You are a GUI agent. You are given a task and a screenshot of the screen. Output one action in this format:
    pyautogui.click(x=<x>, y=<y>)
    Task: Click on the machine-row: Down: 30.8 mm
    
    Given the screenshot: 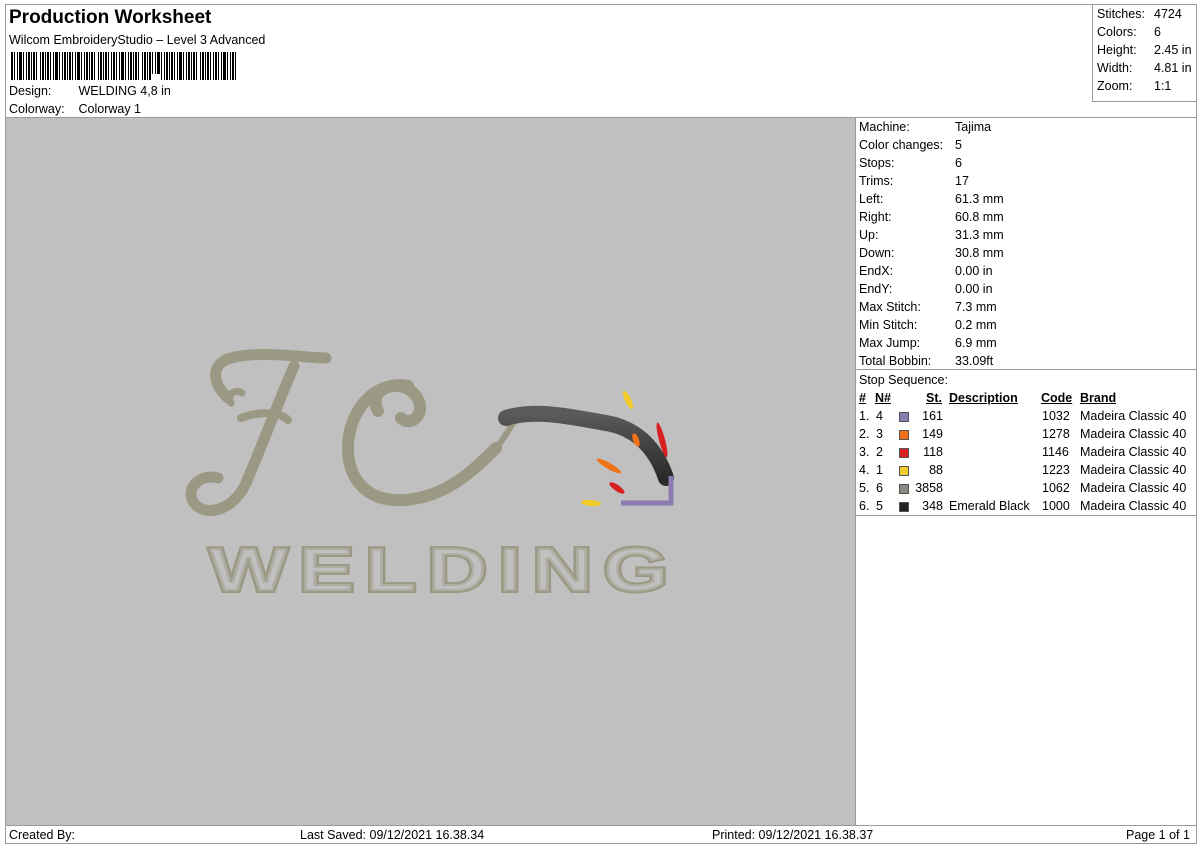 What is the action you would take?
    pyautogui.click(x=931, y=253)
    